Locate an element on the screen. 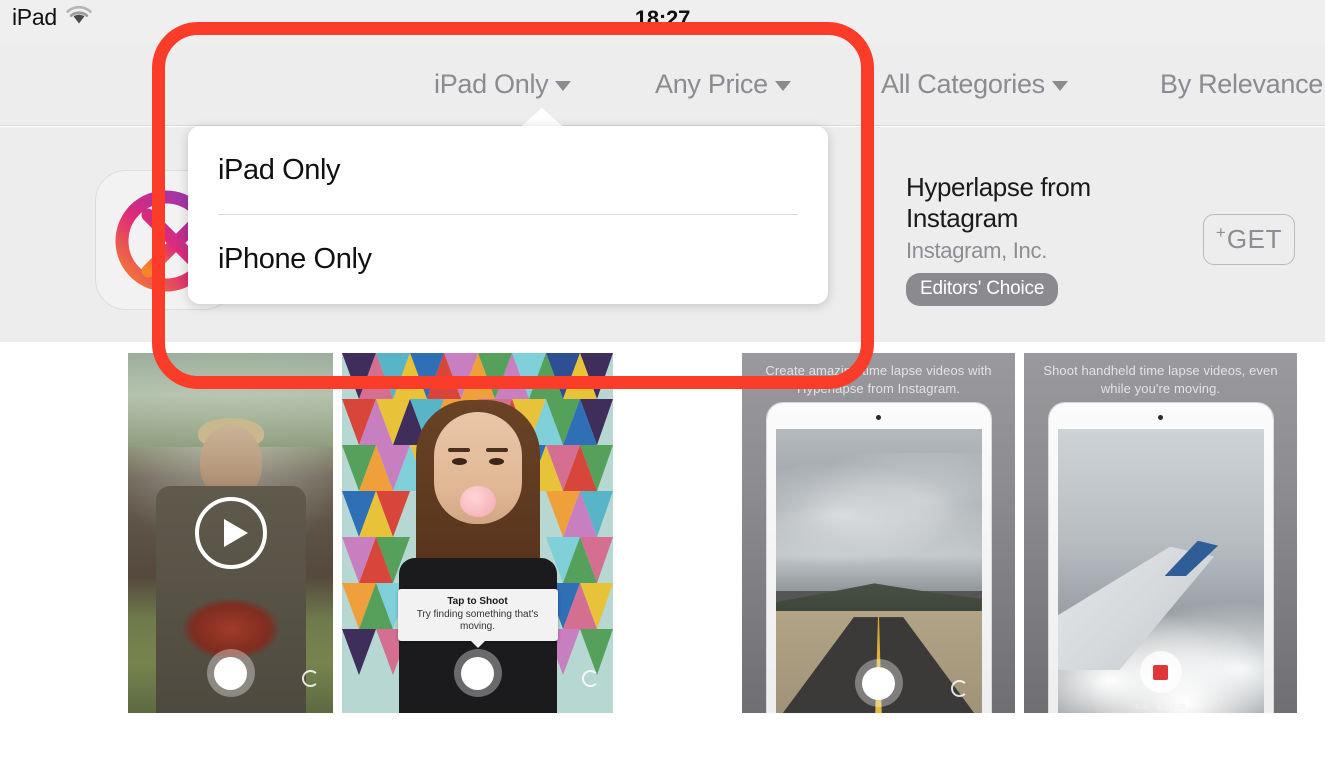 Image resolution: width=1325 pixels, height=760 pixels. eye-left is located at coordinates (459, 462).